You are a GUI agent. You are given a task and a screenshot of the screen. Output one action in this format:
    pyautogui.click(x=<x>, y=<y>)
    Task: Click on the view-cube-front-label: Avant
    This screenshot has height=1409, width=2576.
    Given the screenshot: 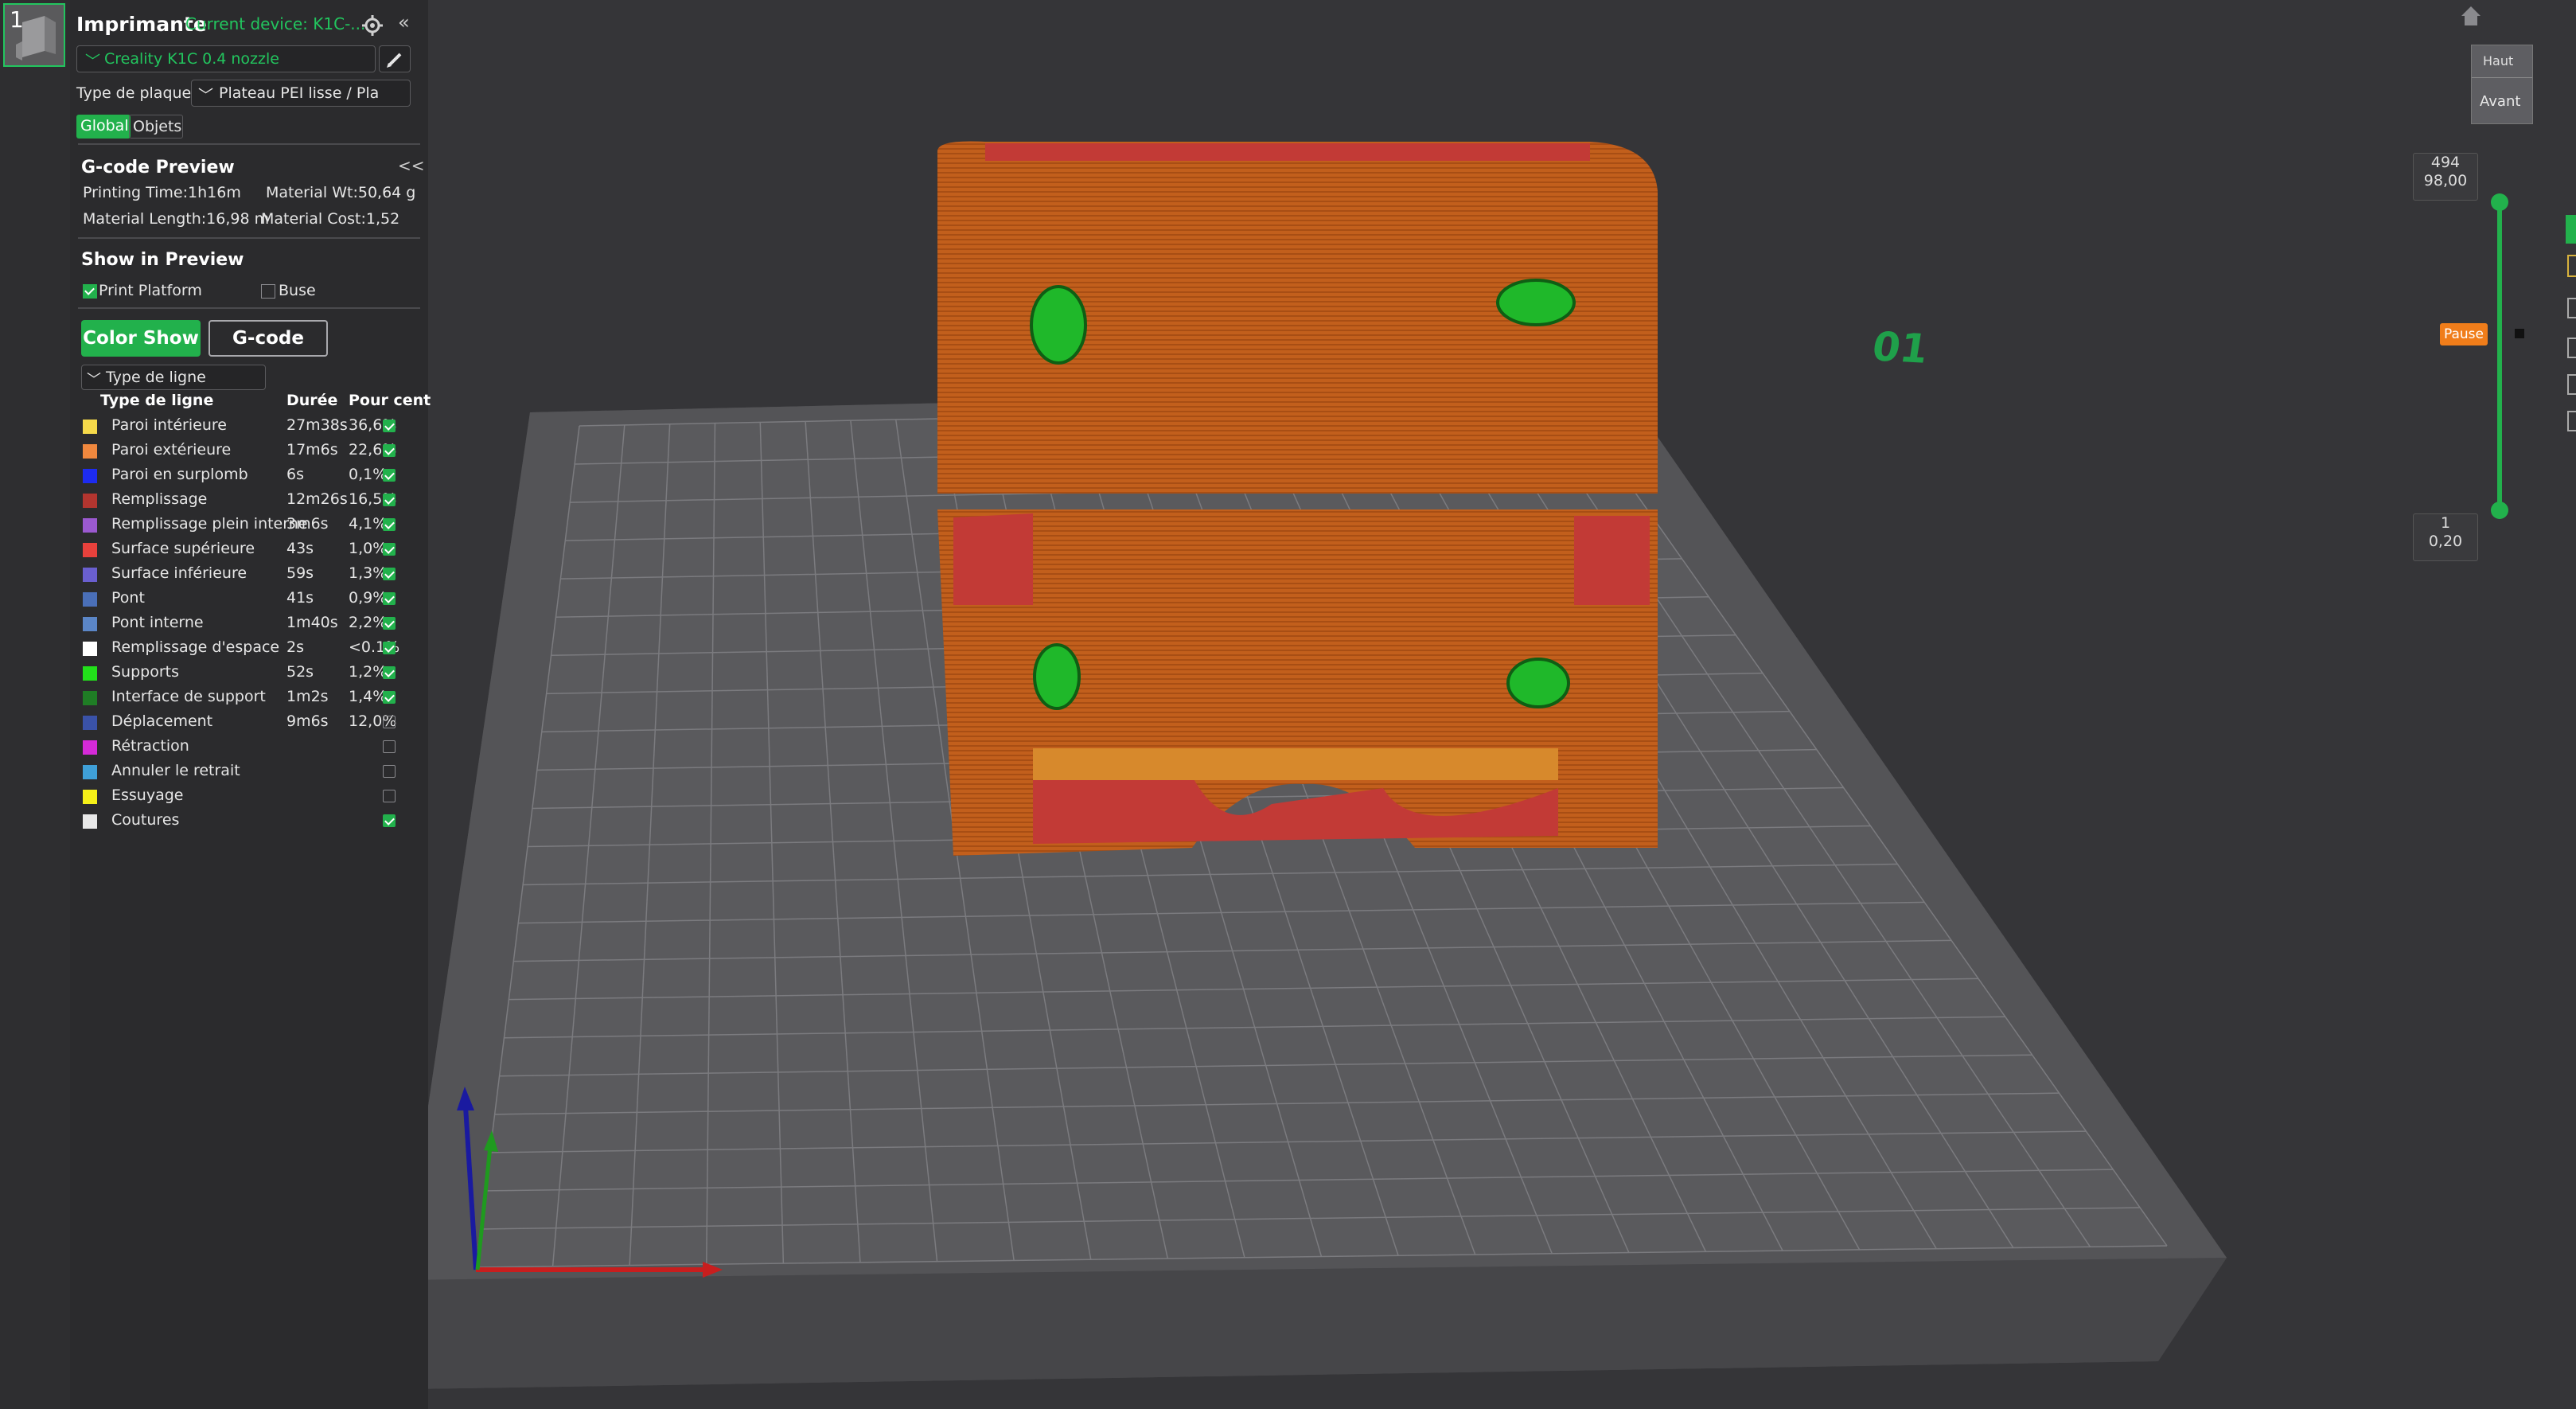 What is the action you would take?
    pyautogui.click(x=2500, y=101)
    